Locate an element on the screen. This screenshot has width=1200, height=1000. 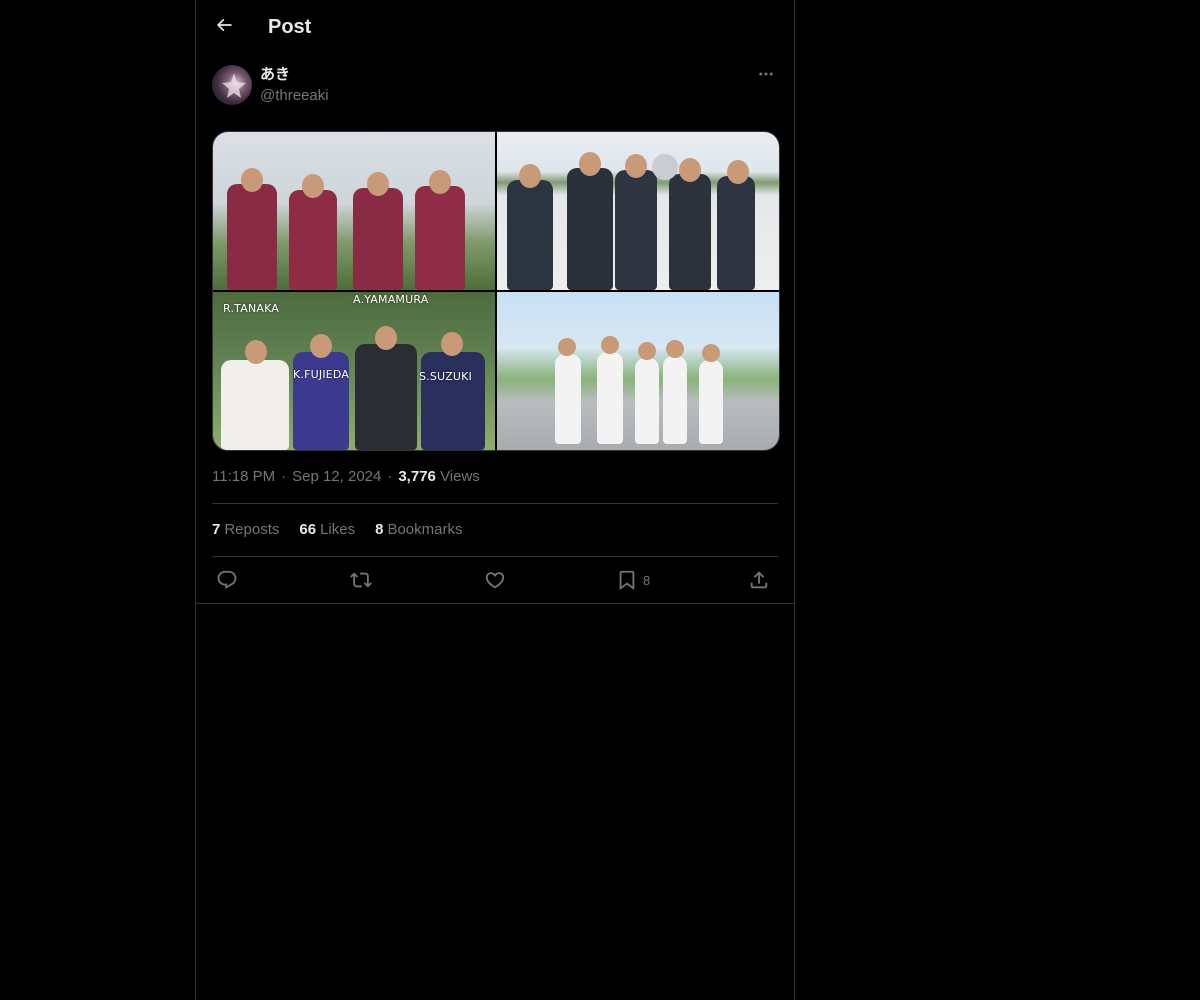
bookmarks-stat: 8 Bookmarks is located at coordinates (418, 530).